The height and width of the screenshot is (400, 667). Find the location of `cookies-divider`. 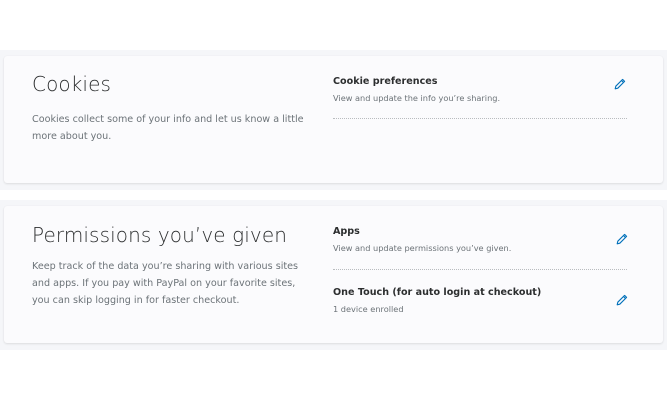

cookies-divider is located at coordinates (480, 118).